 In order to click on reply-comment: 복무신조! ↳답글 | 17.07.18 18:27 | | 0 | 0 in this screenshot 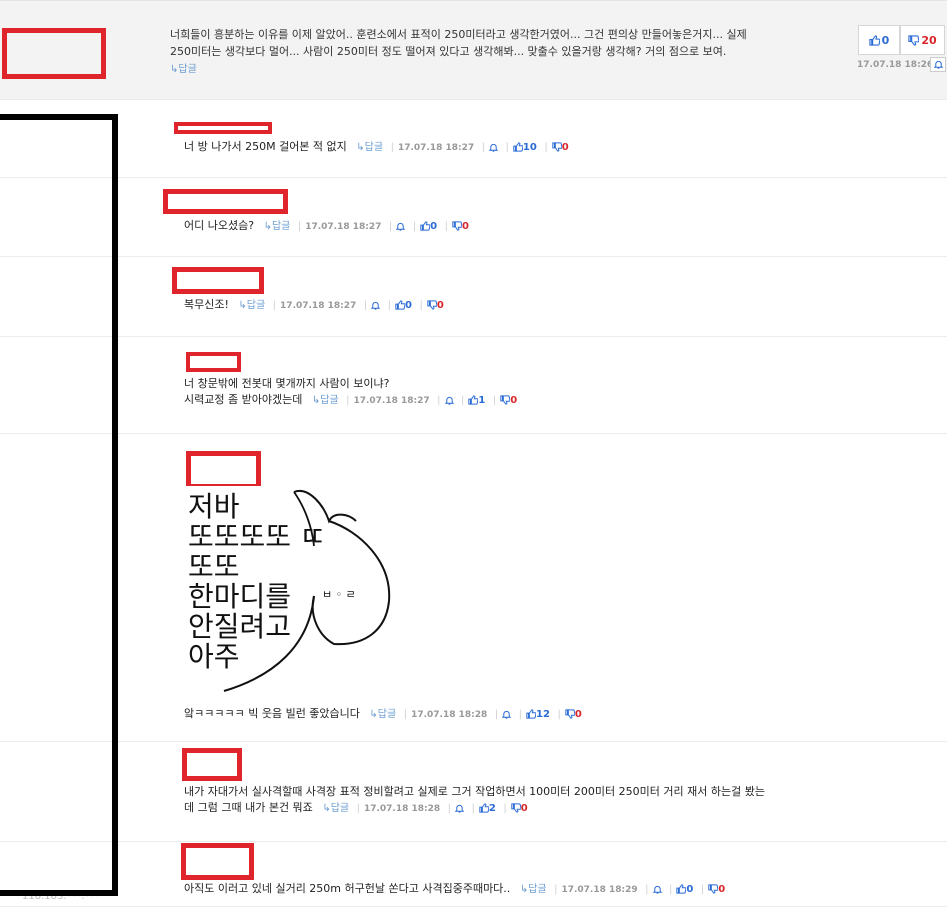, I will do `click(314, 304)`.